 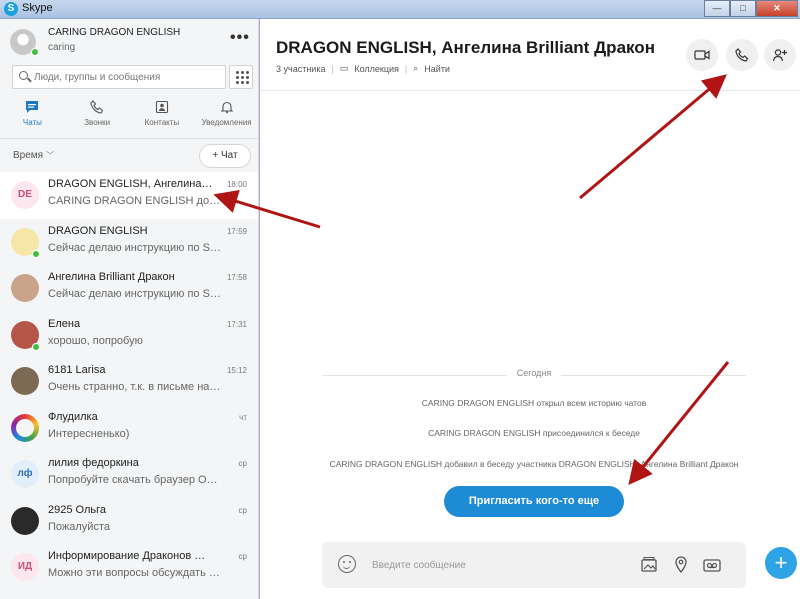 What do you see at coordinates (344, 68) in the screenshot?
I see `collection-icon: ▭` at bounding box center [344, 68].